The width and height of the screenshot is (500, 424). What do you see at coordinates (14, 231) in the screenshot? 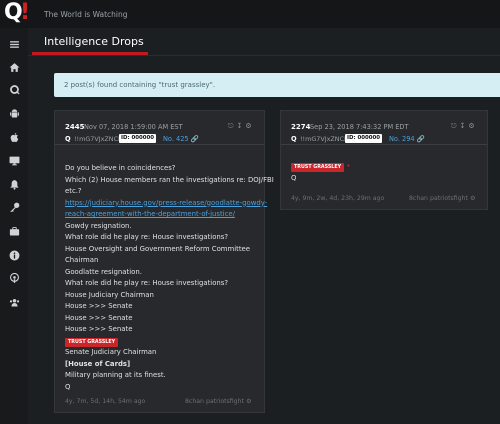
I see `briefcase-icon` at bounding box center [14, 231].